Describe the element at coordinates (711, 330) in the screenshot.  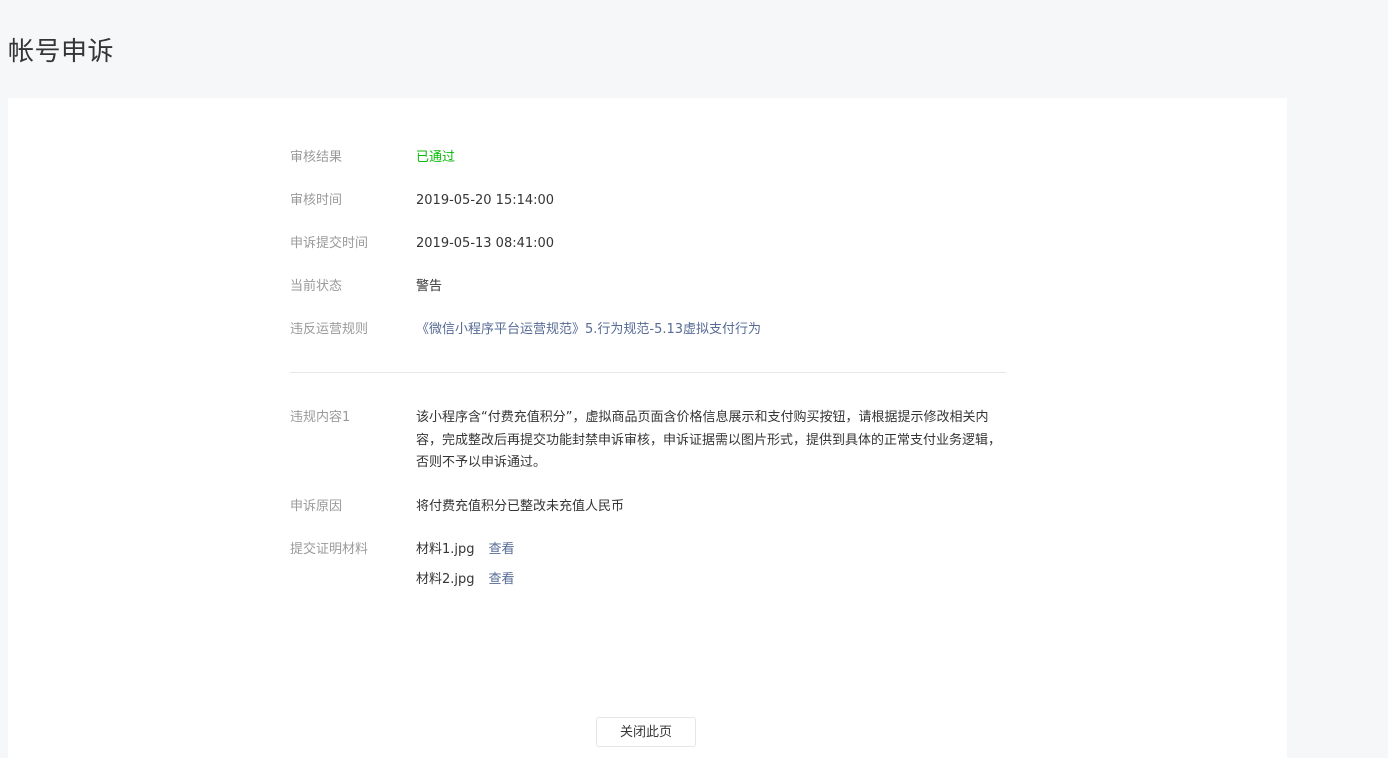
I see `violated-rule-link: 《微信小程序平台运营规范》5.行为规范-5.13虚拟支付行为` at that location.